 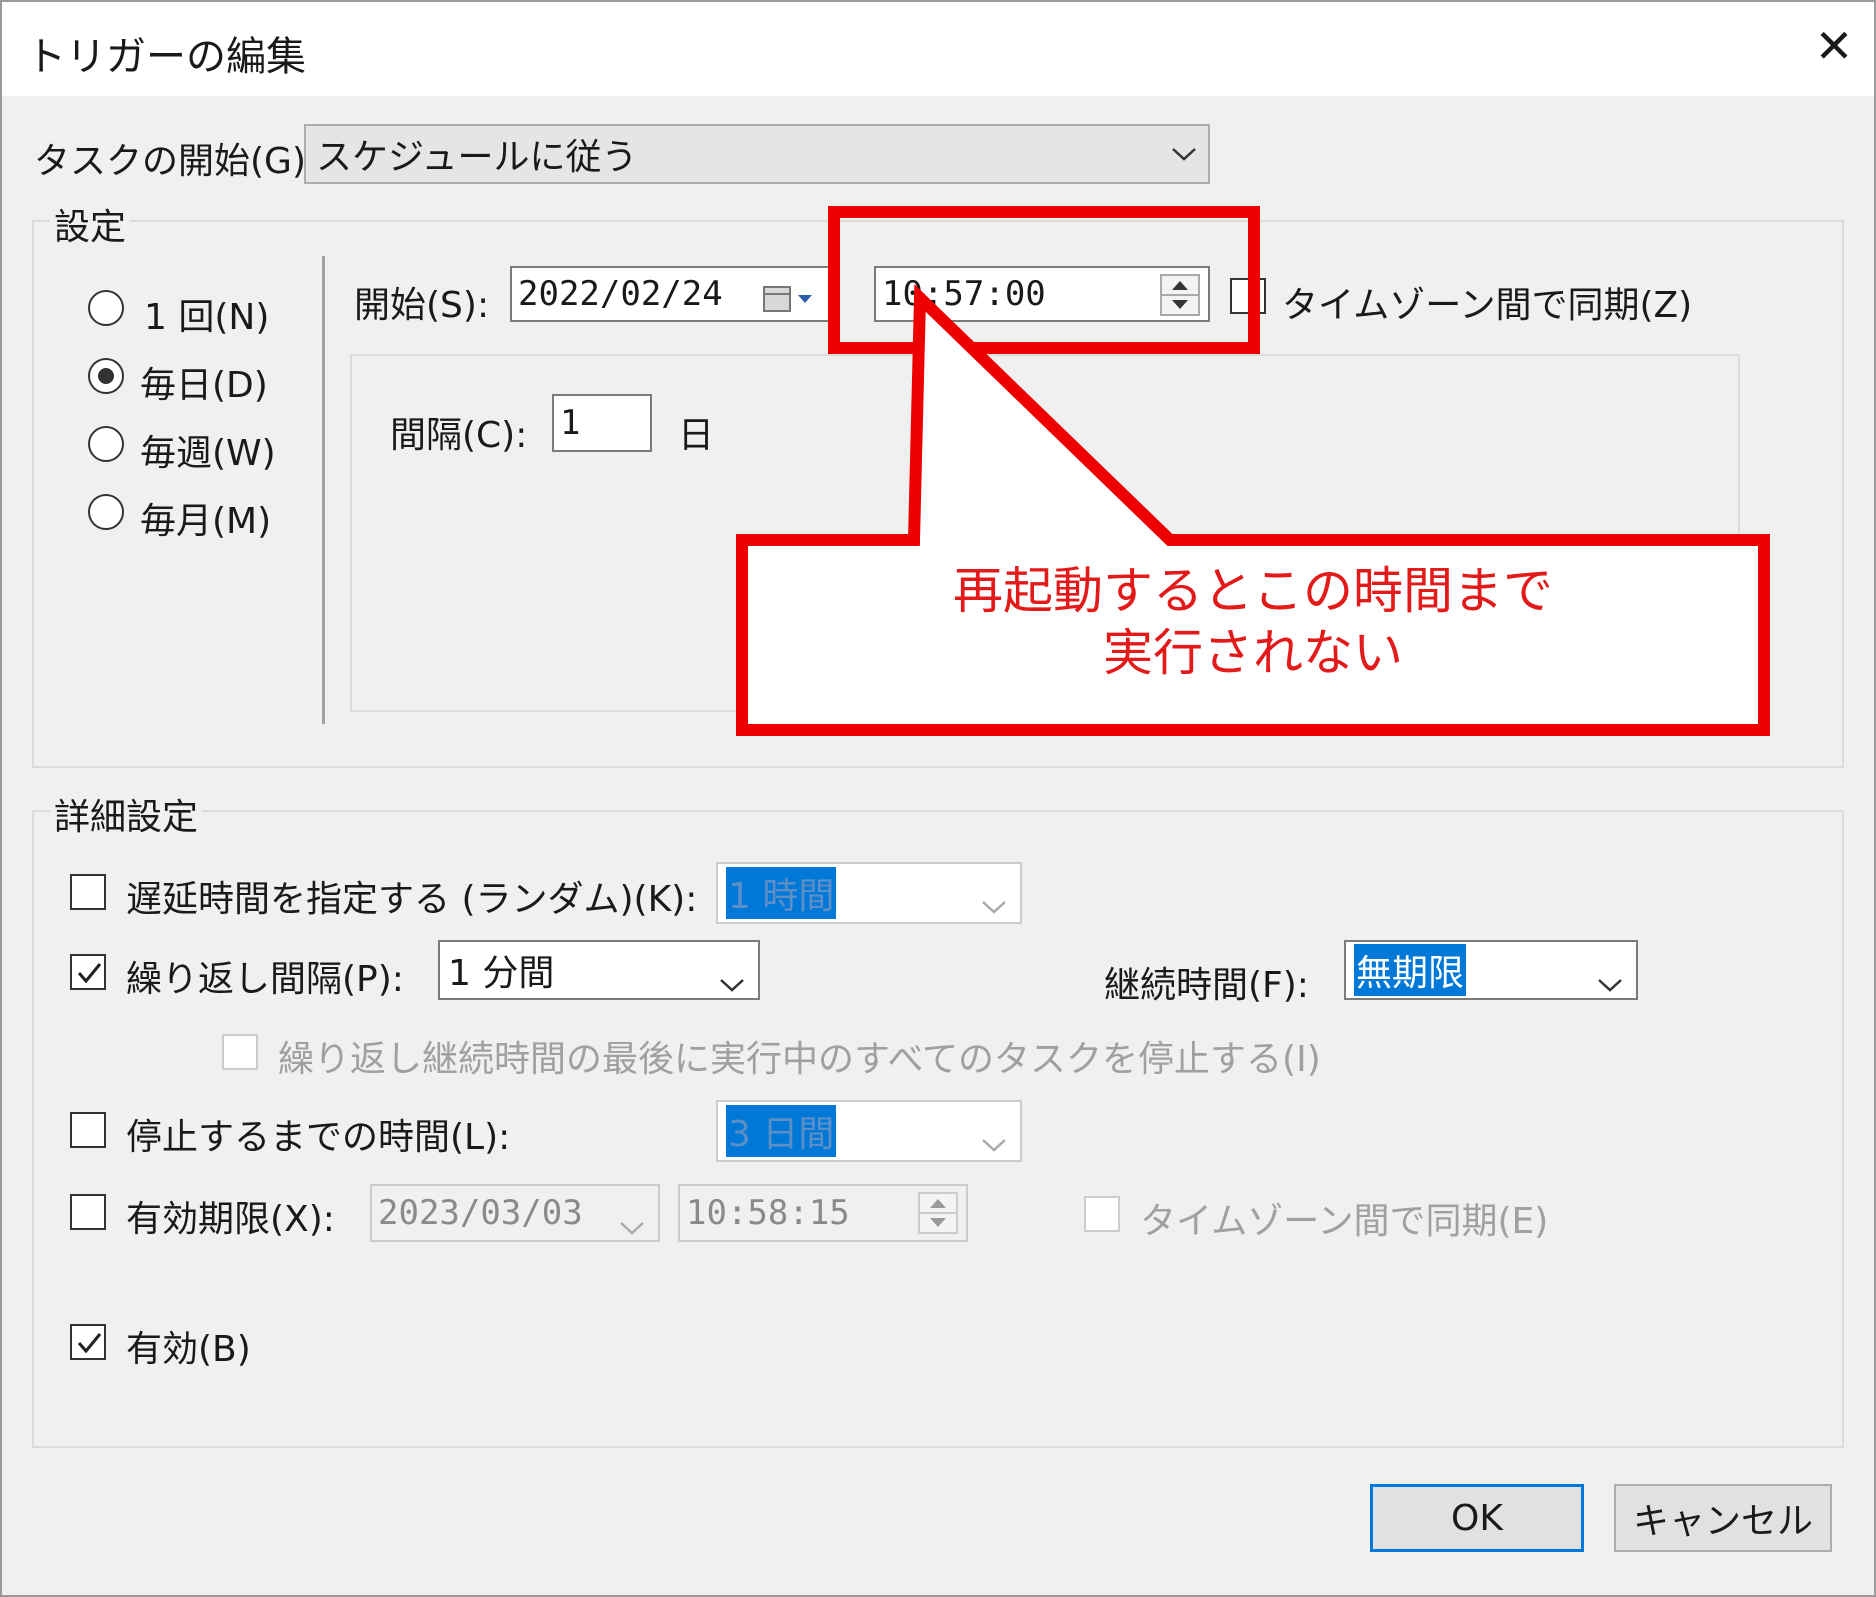 What do you see at coordinates (1253, 653) in the screenshot?
I see `annotation-line-2: 実行されない` at bounding box center [1253, 653].